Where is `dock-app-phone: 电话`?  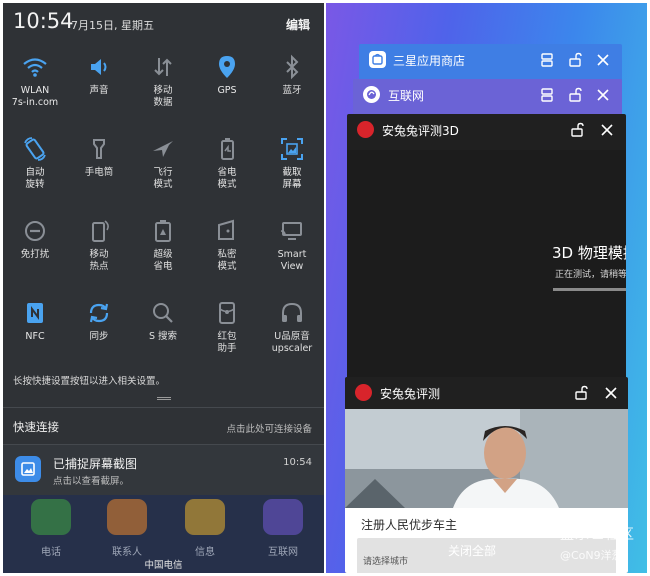 dock-app-phone: 电话 is located at coordinates (51, 528).